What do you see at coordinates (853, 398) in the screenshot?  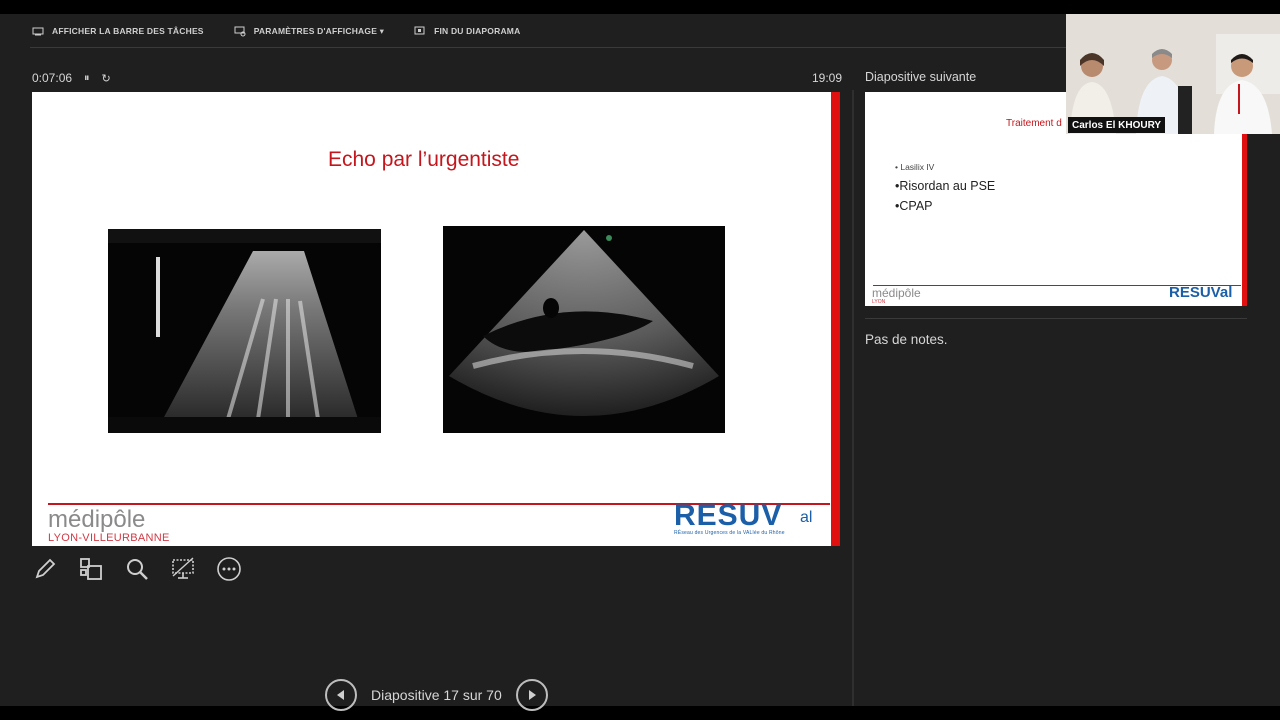 I see `panel-divider` at bounding box center [853, 398].